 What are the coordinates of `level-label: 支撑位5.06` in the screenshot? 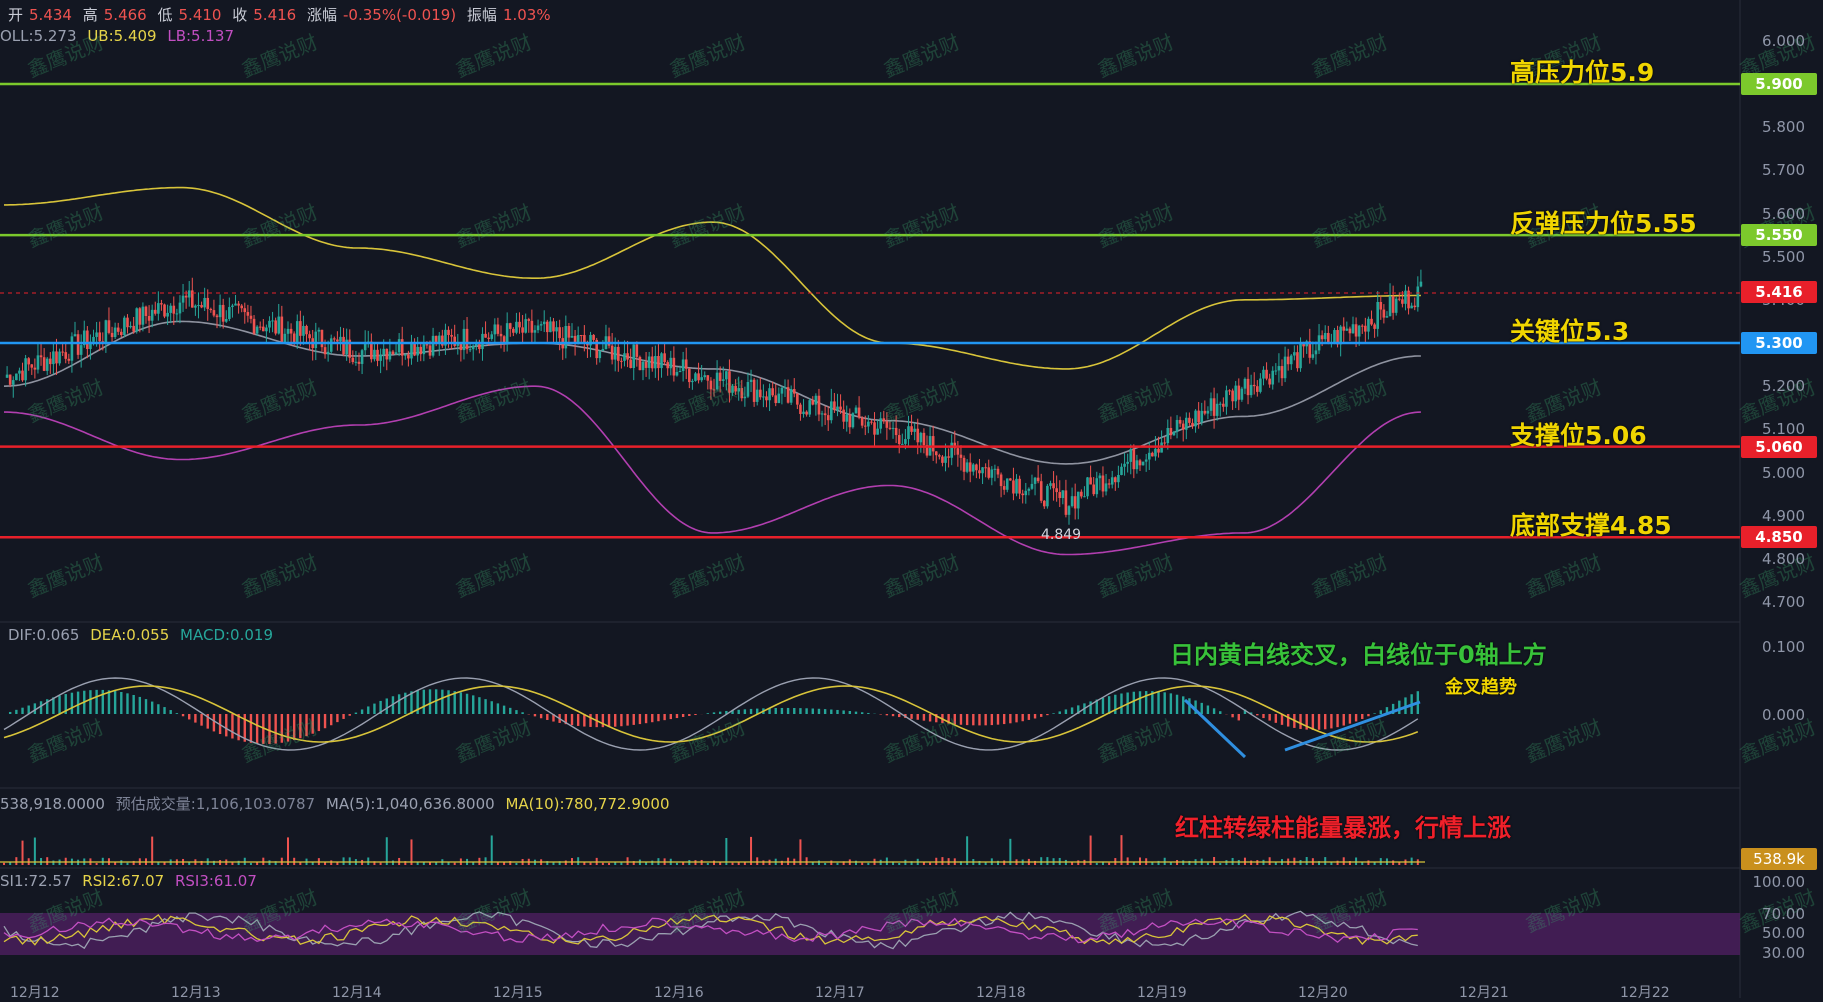 It's located at (1578, 434).